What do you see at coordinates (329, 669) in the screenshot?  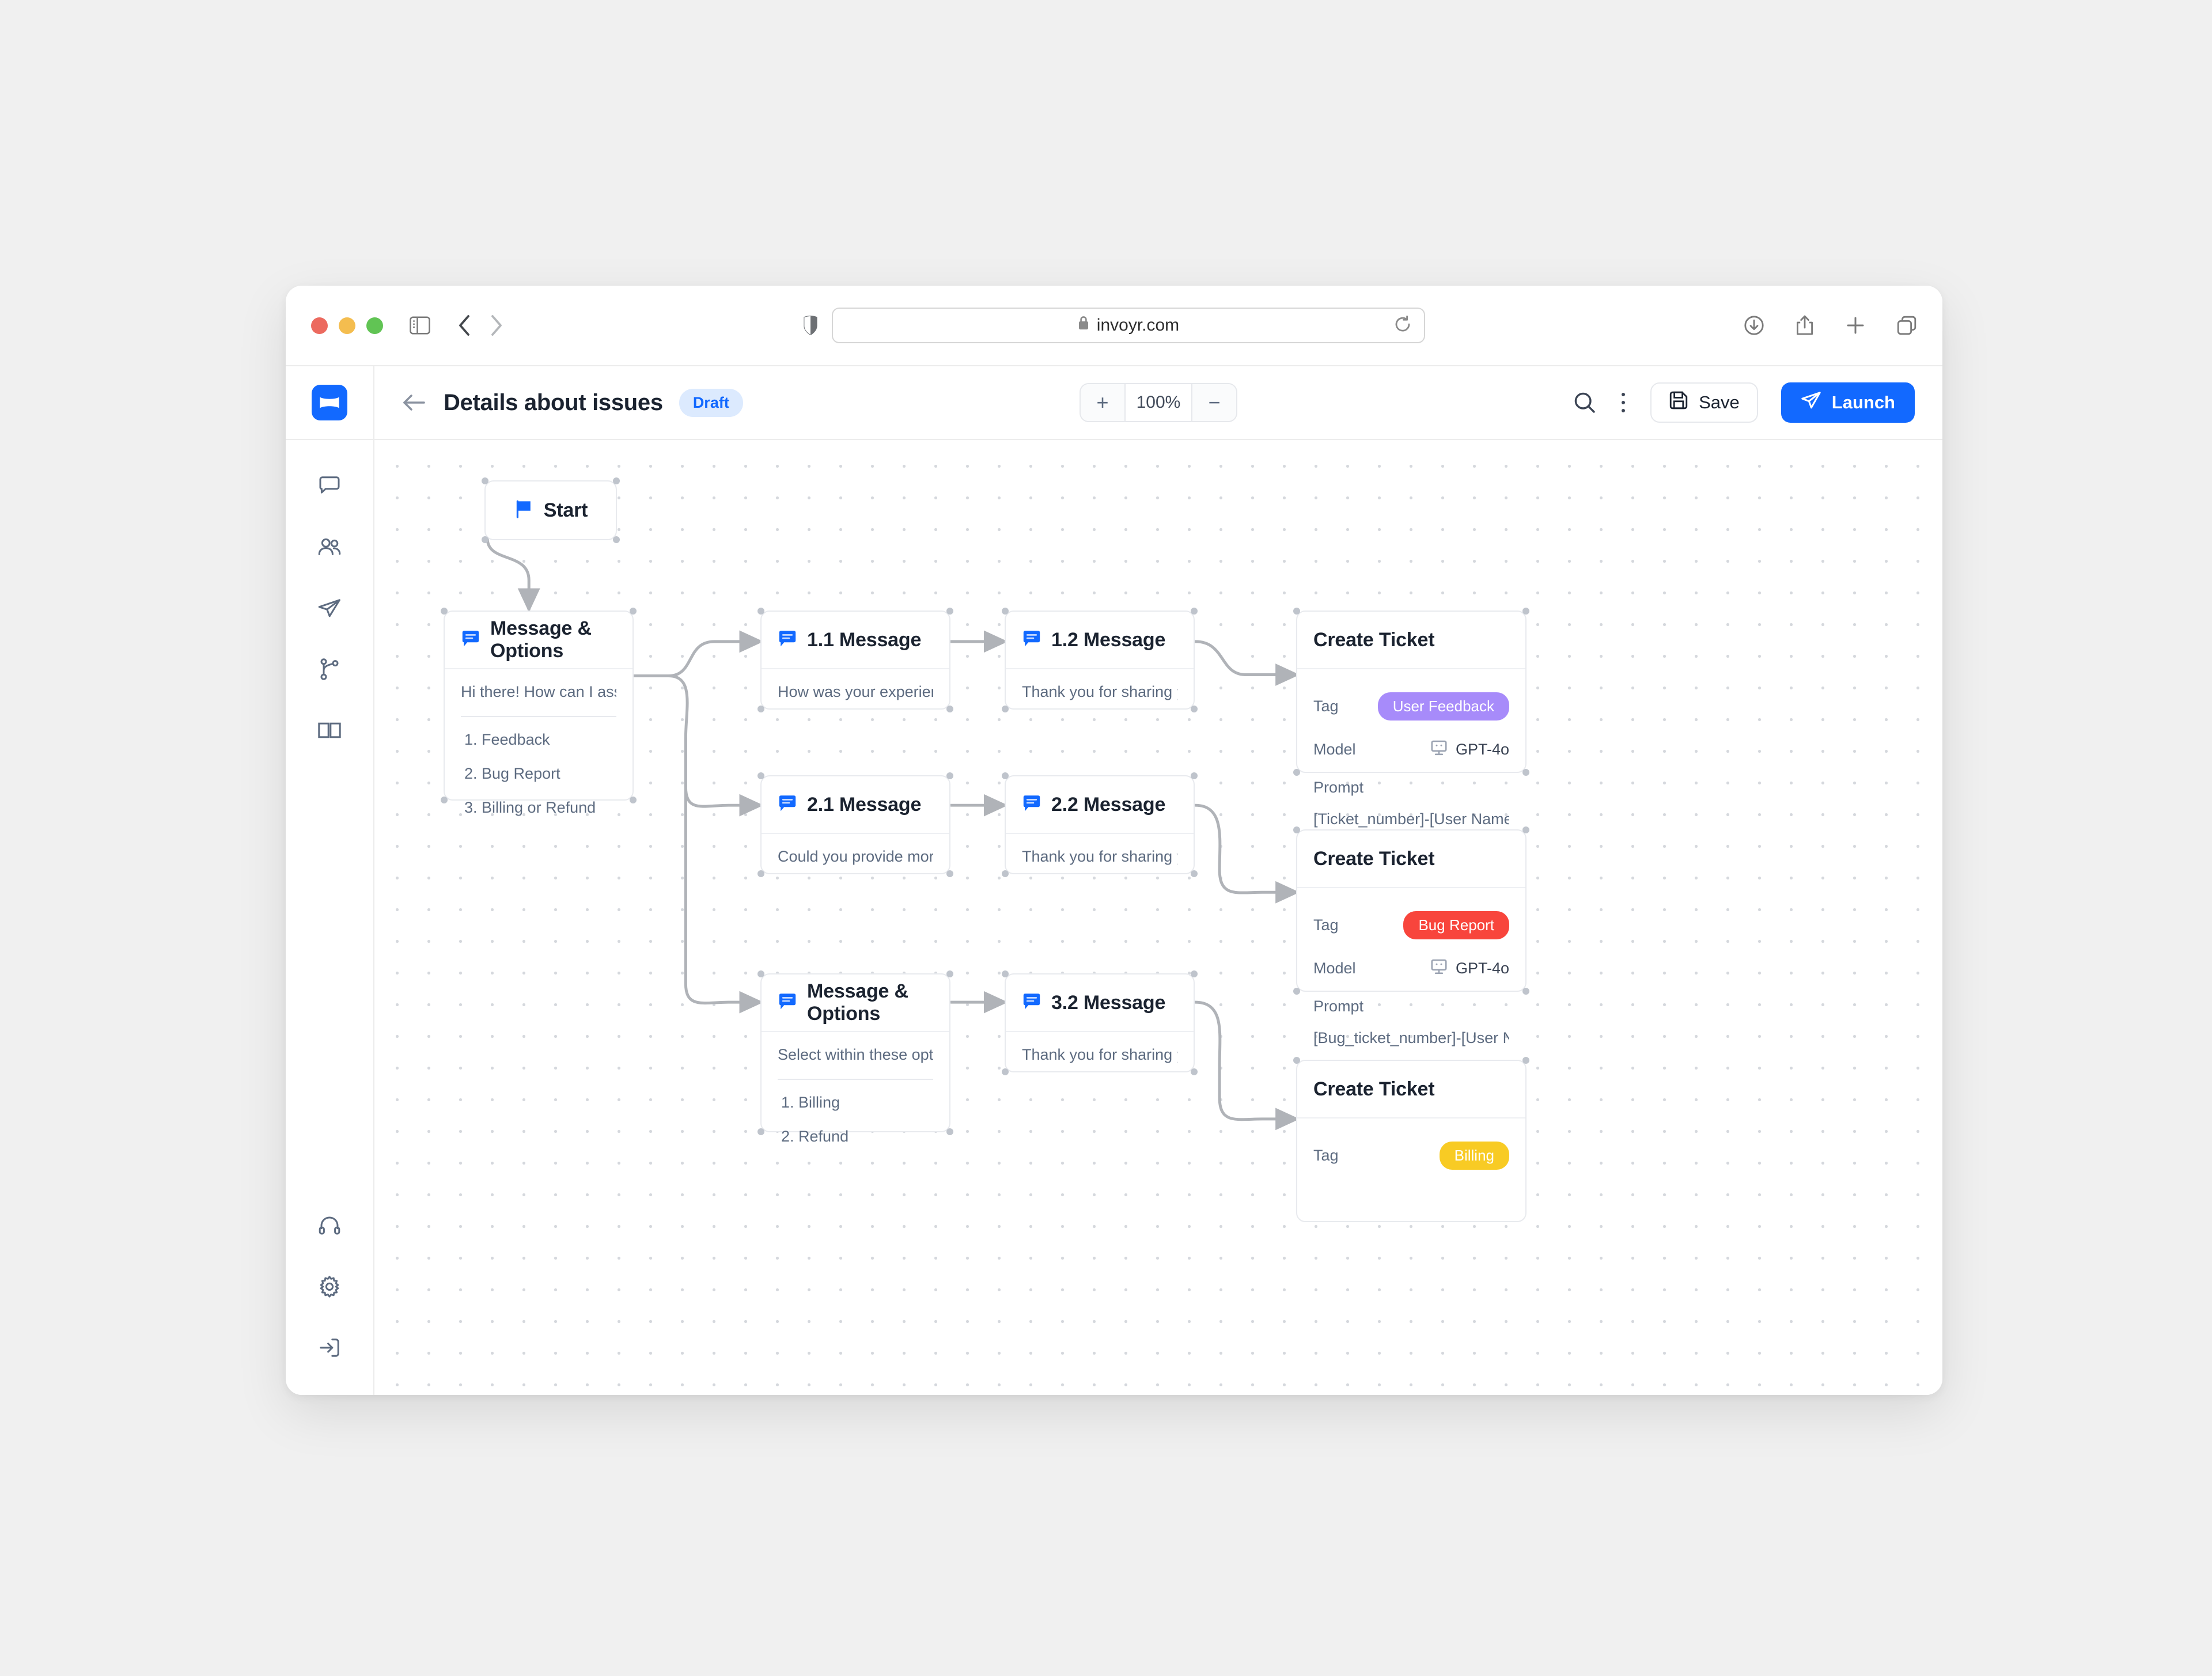 I see `sidebar-item-flows` at bounding box center [329, 669].